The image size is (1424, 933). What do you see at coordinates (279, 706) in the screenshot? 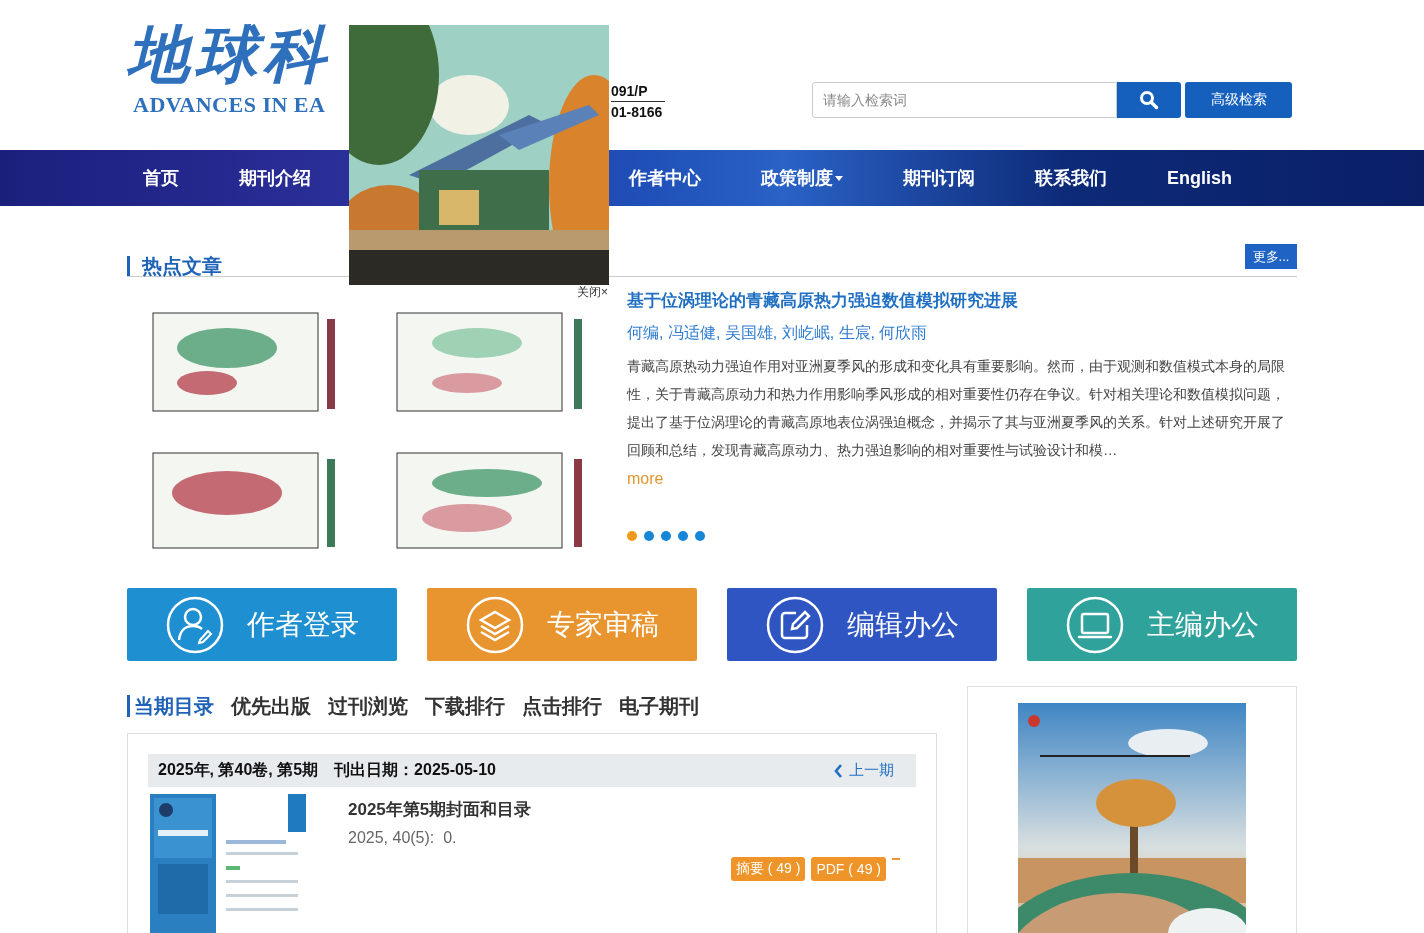
I see `issue-tab: 优先出版` at bounding box center [279, 706].